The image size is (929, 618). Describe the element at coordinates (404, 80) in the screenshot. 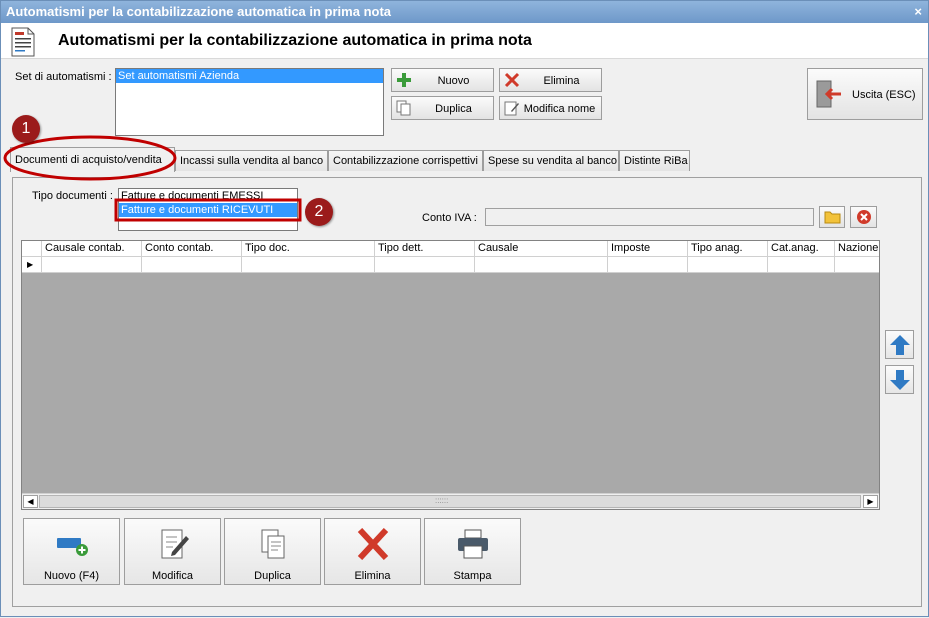

I see `plus-icon` at that location.